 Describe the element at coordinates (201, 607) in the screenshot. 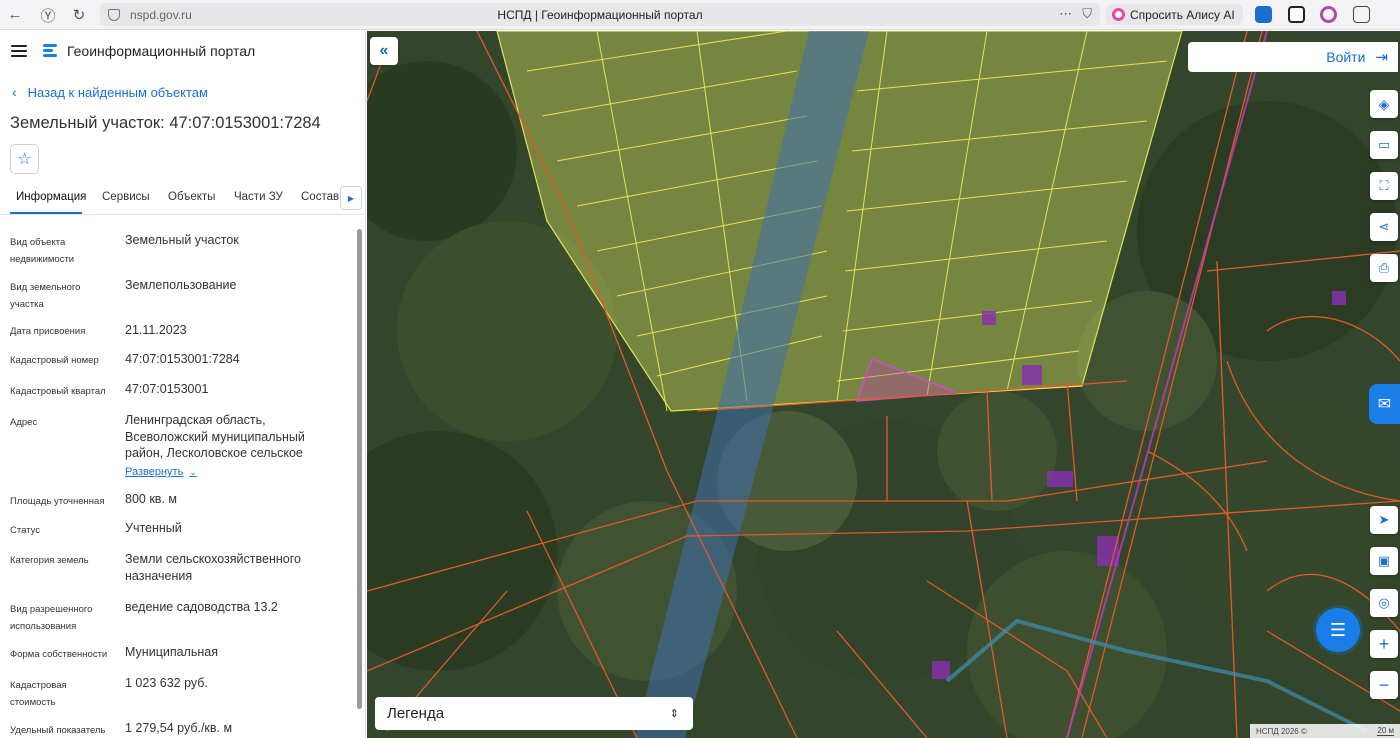

I see `attribute-value: ведение садоводства 13.2` at that location.